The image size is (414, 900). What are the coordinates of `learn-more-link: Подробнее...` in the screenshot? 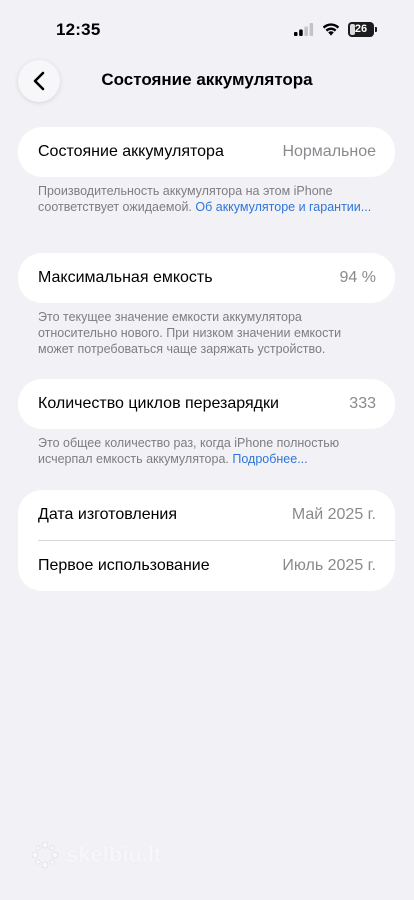 It's located at (269, 459).